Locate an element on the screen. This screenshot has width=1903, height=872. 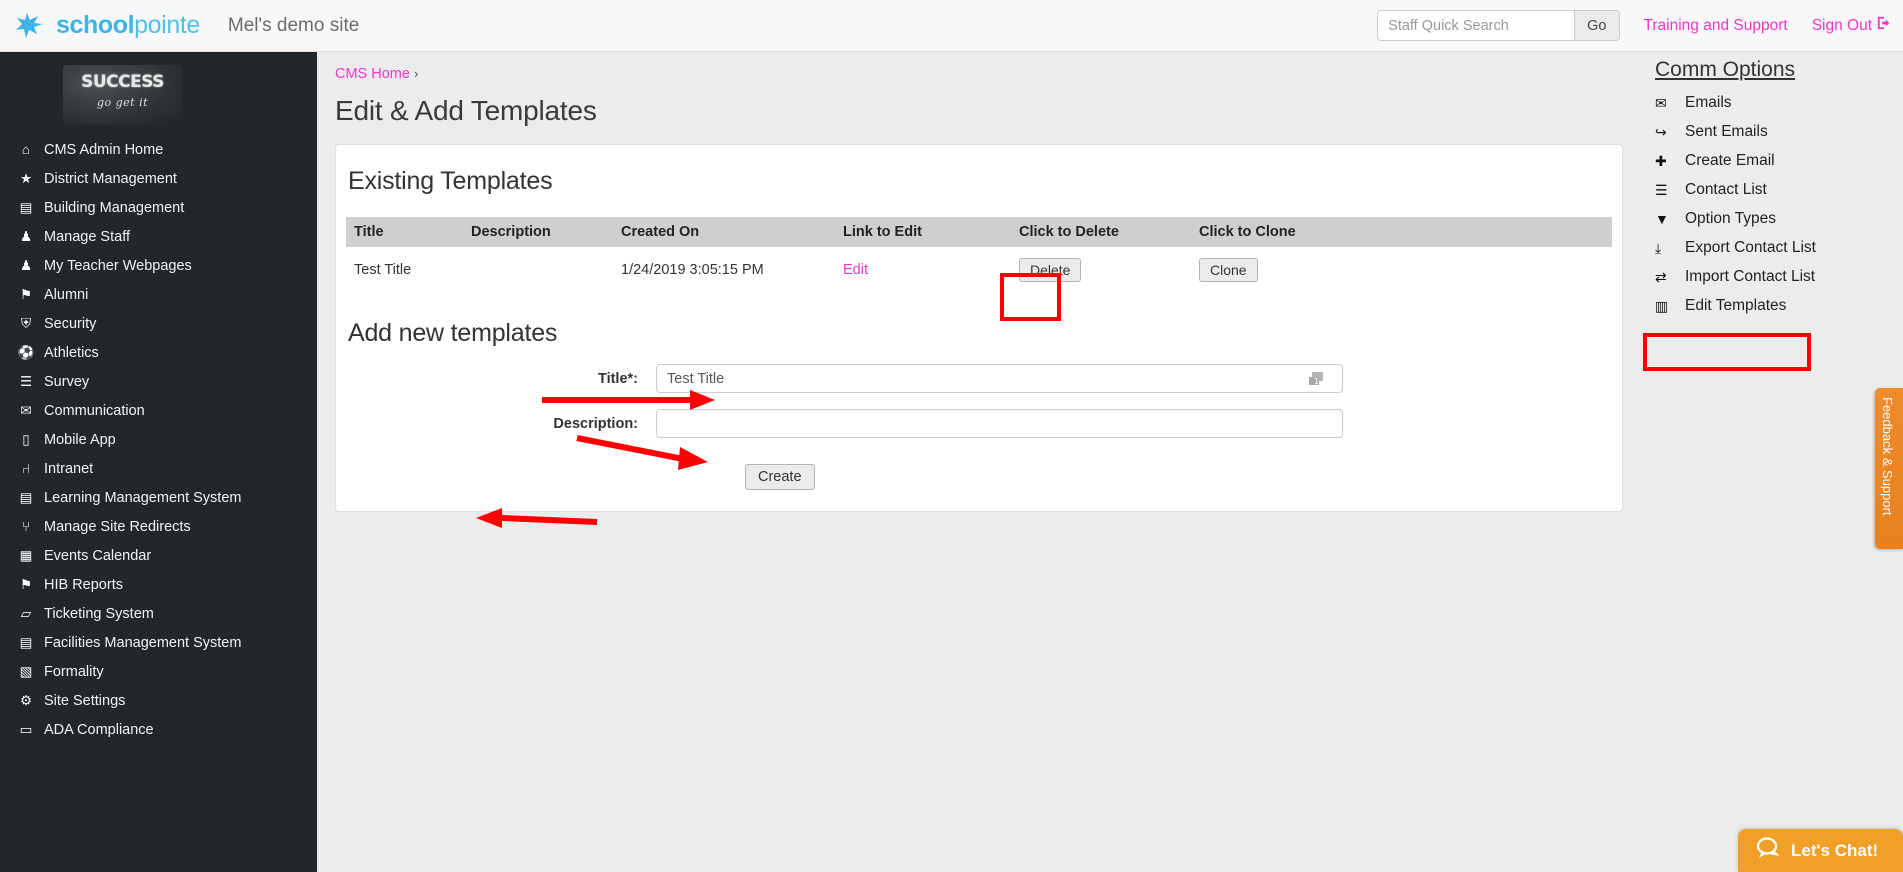
list-ul-icon: ☰ is located at coordinates (1661, 189).